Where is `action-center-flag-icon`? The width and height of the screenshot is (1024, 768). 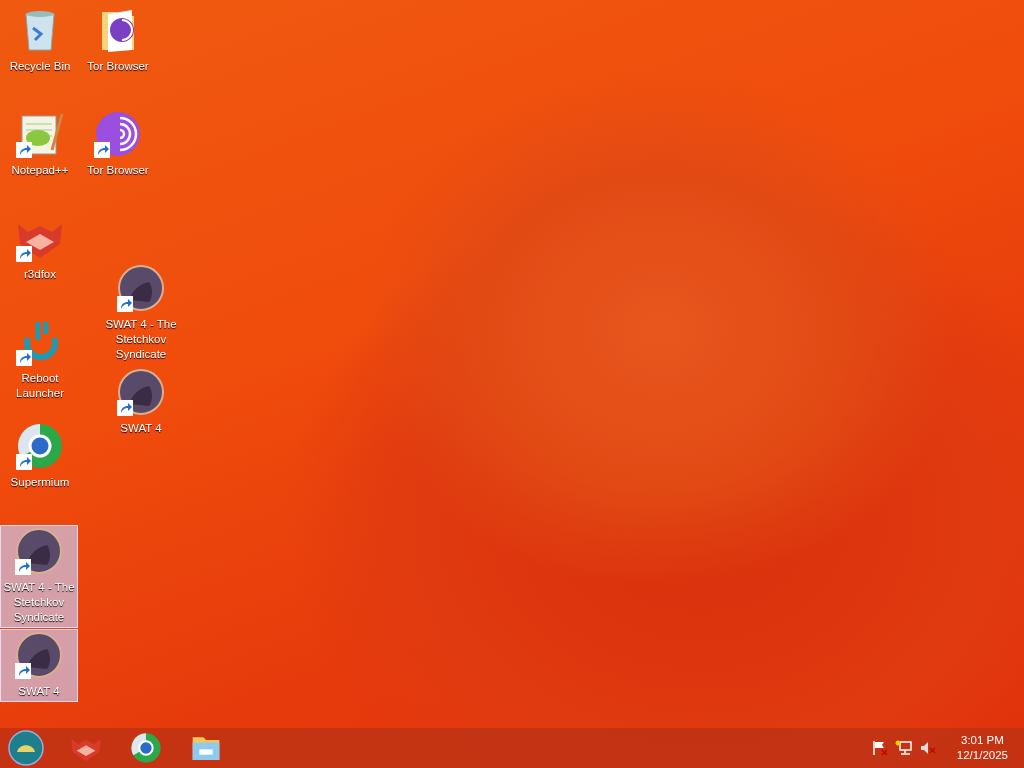
action-center-flag-icon is located at coordinates (879, 748).